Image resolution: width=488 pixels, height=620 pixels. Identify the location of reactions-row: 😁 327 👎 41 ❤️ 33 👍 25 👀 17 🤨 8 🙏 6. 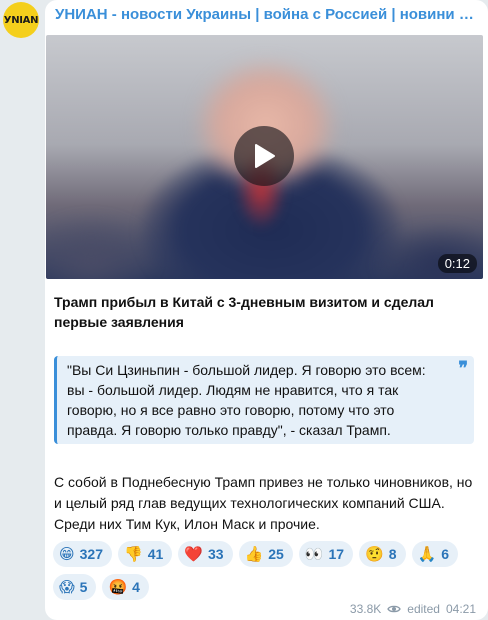
(268, 554).